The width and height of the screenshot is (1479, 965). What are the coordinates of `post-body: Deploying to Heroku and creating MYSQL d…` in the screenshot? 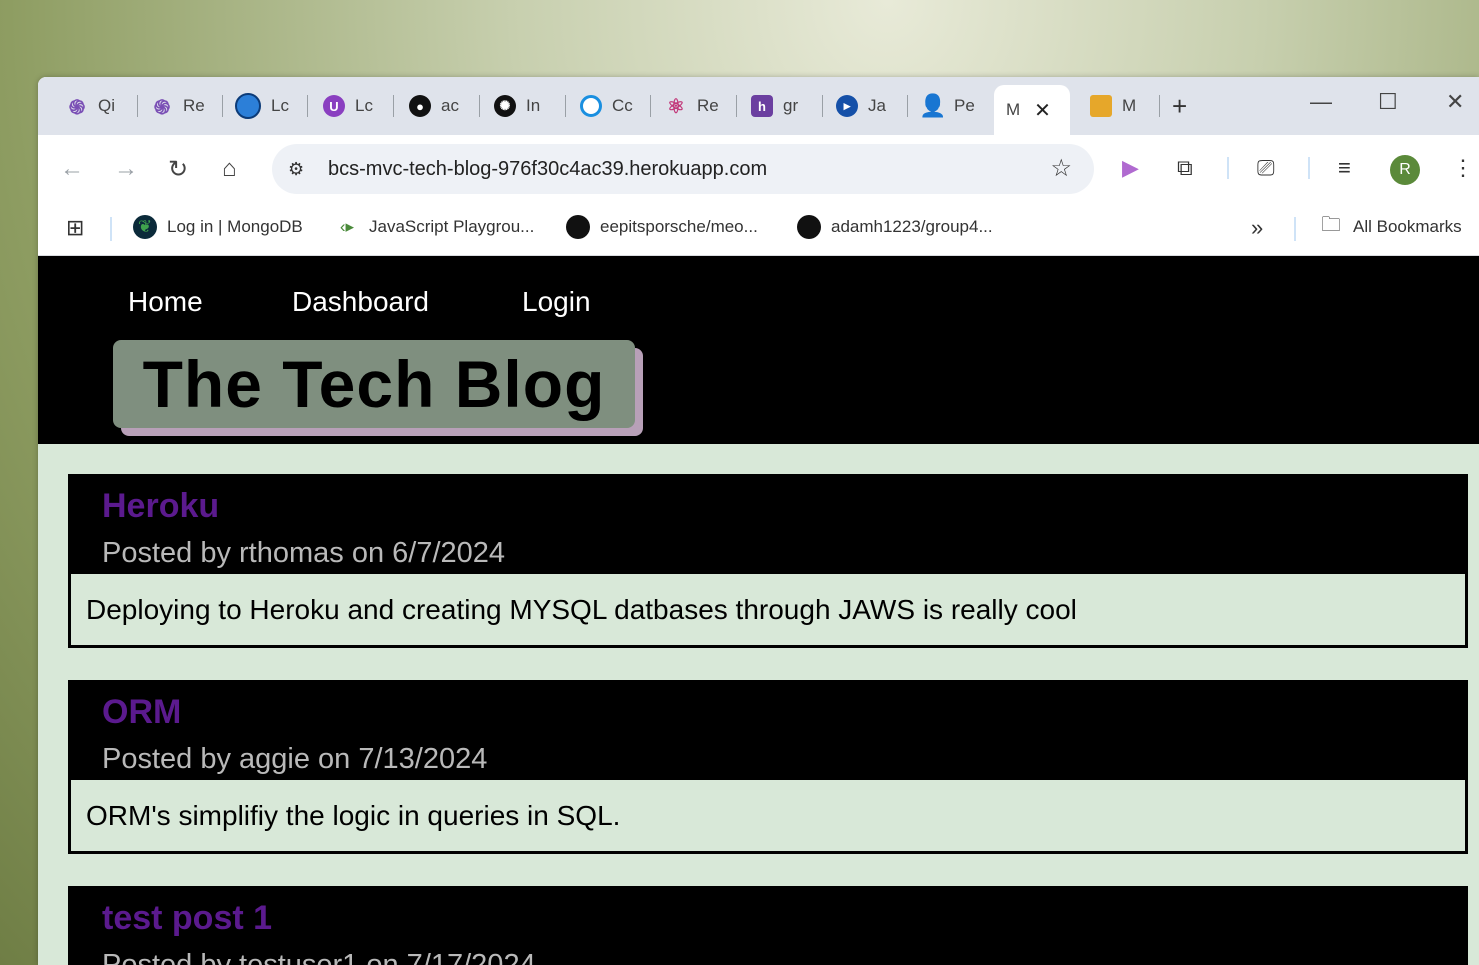 It's located at (768, 609).